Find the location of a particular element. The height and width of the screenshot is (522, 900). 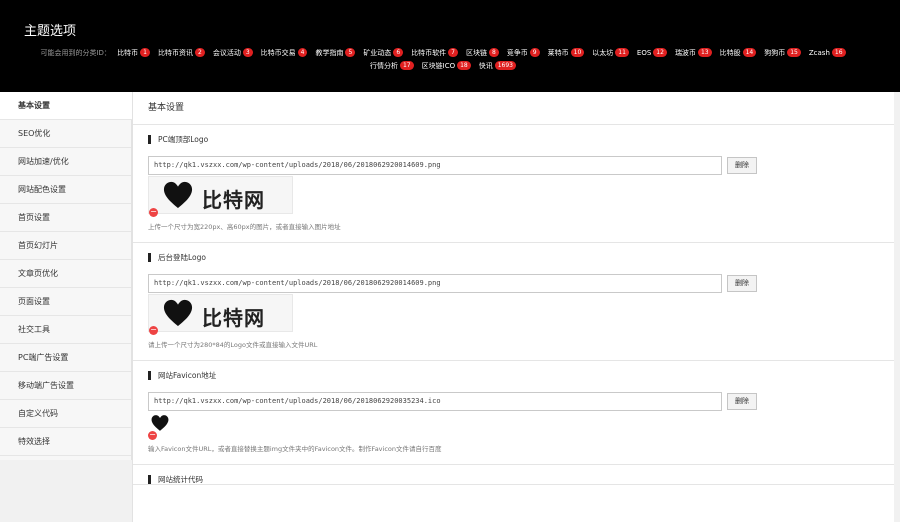

stats-code-setting: 网站统计代码 is located at coordinates (513, 475).